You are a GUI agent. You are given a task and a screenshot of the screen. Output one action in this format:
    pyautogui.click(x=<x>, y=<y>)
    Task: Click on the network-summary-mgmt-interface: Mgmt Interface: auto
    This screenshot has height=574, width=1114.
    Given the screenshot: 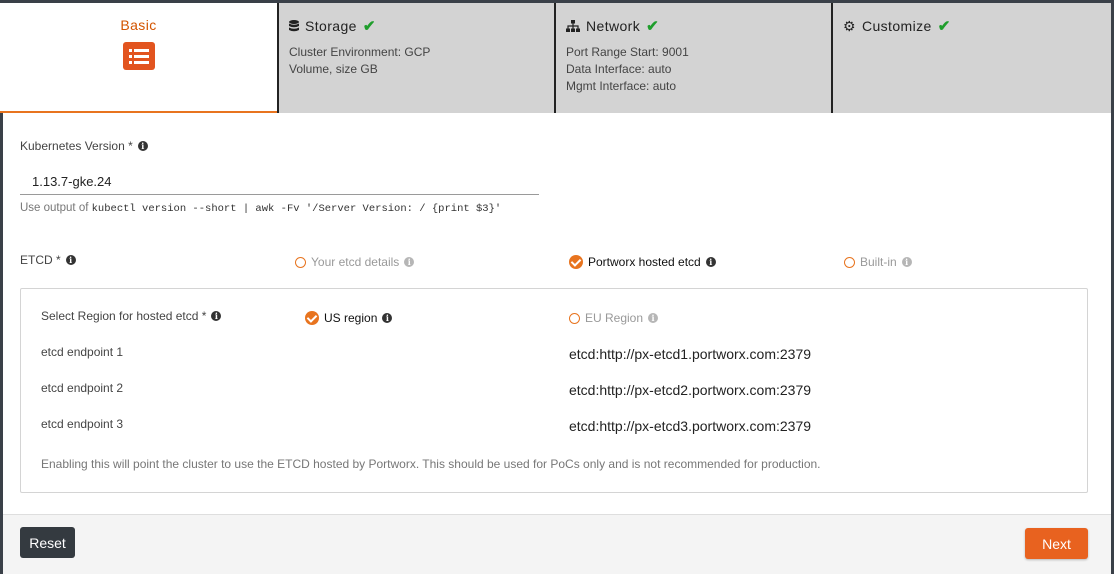 What is the action you would take?
    pyautogui.click(x=621, y=86)
    